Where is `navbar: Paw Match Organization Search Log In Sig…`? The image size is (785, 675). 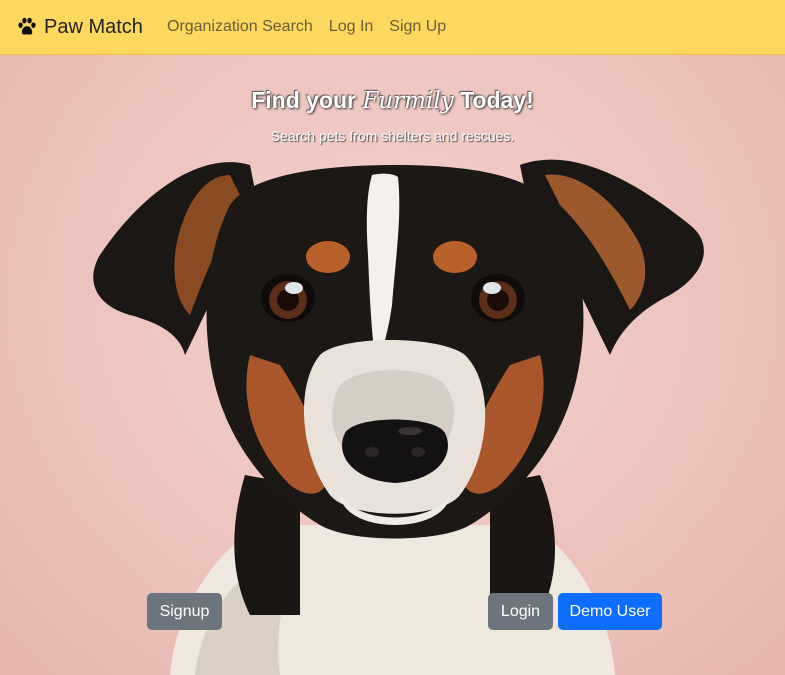 navbar: Paw Match Organization Search Log In Sig… is located at coordinates (392, 27).